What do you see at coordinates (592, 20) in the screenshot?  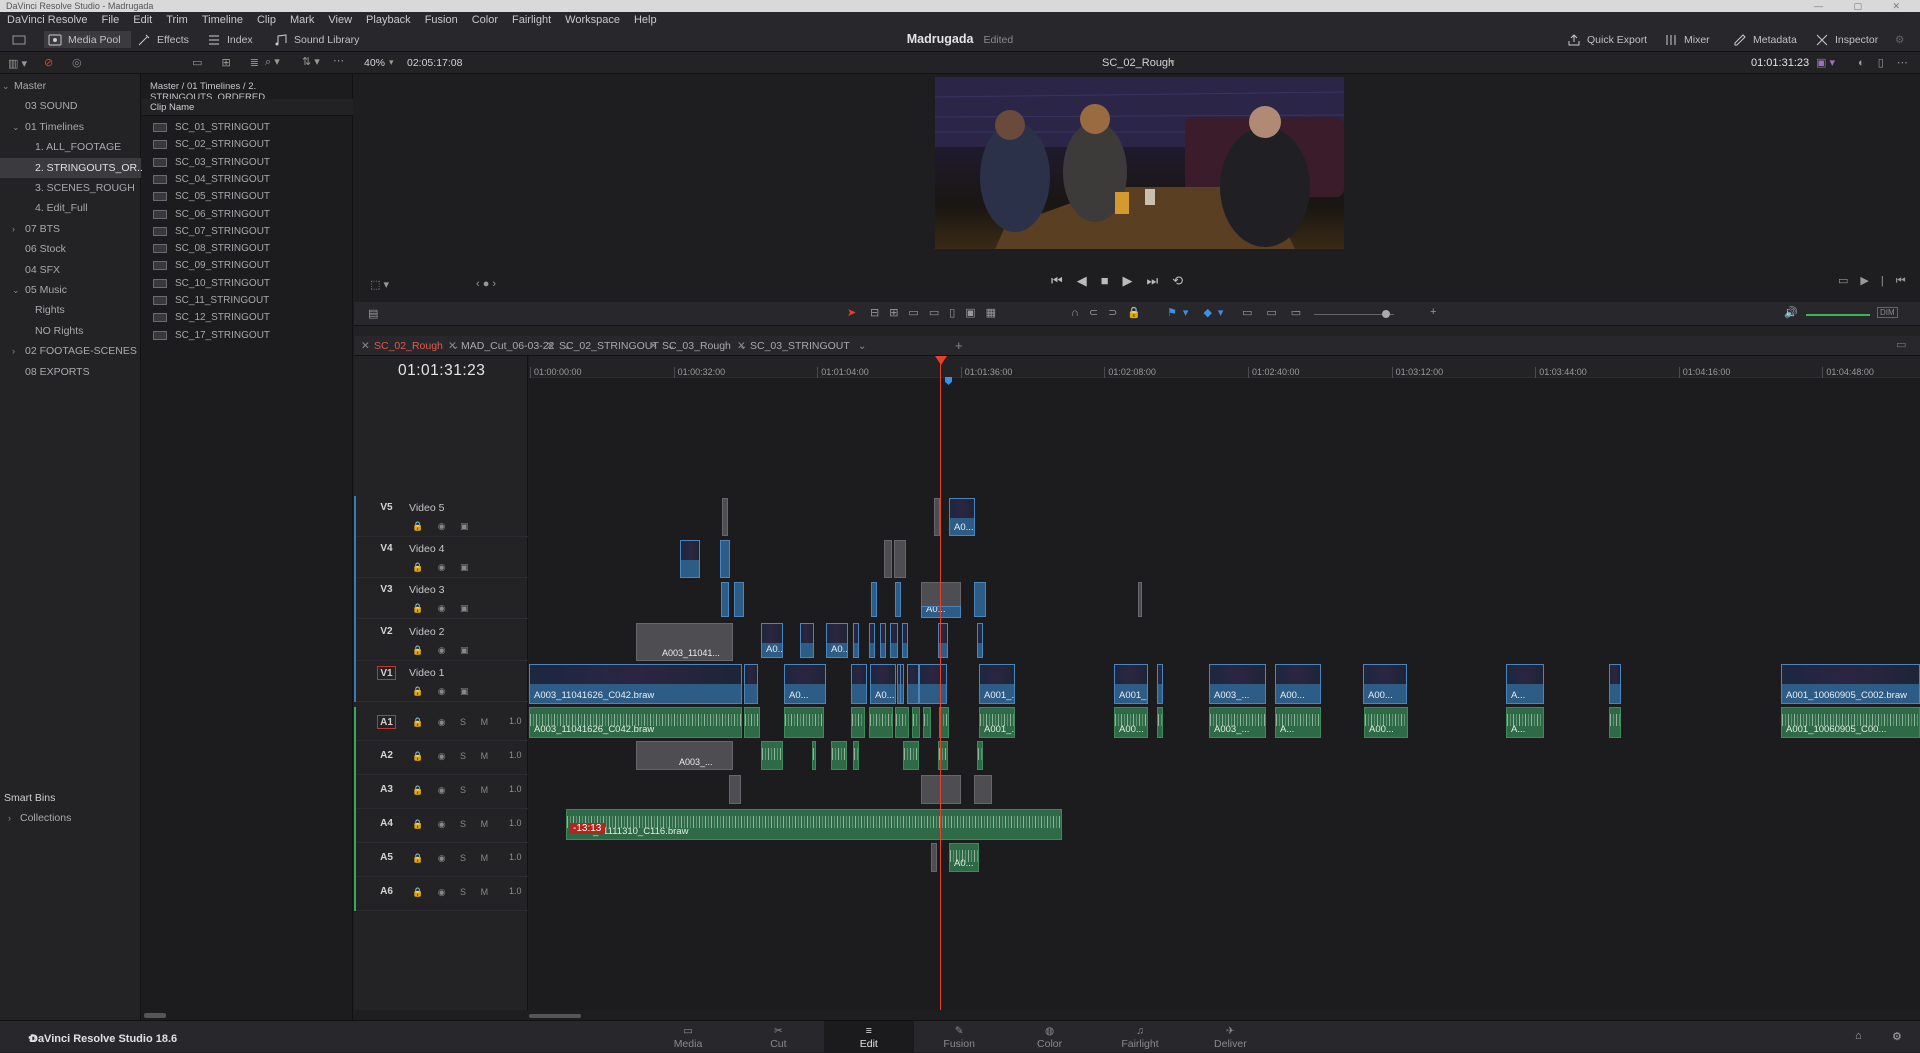 I see `menu-workspace: Workspace` at bounding box center [592, 20].